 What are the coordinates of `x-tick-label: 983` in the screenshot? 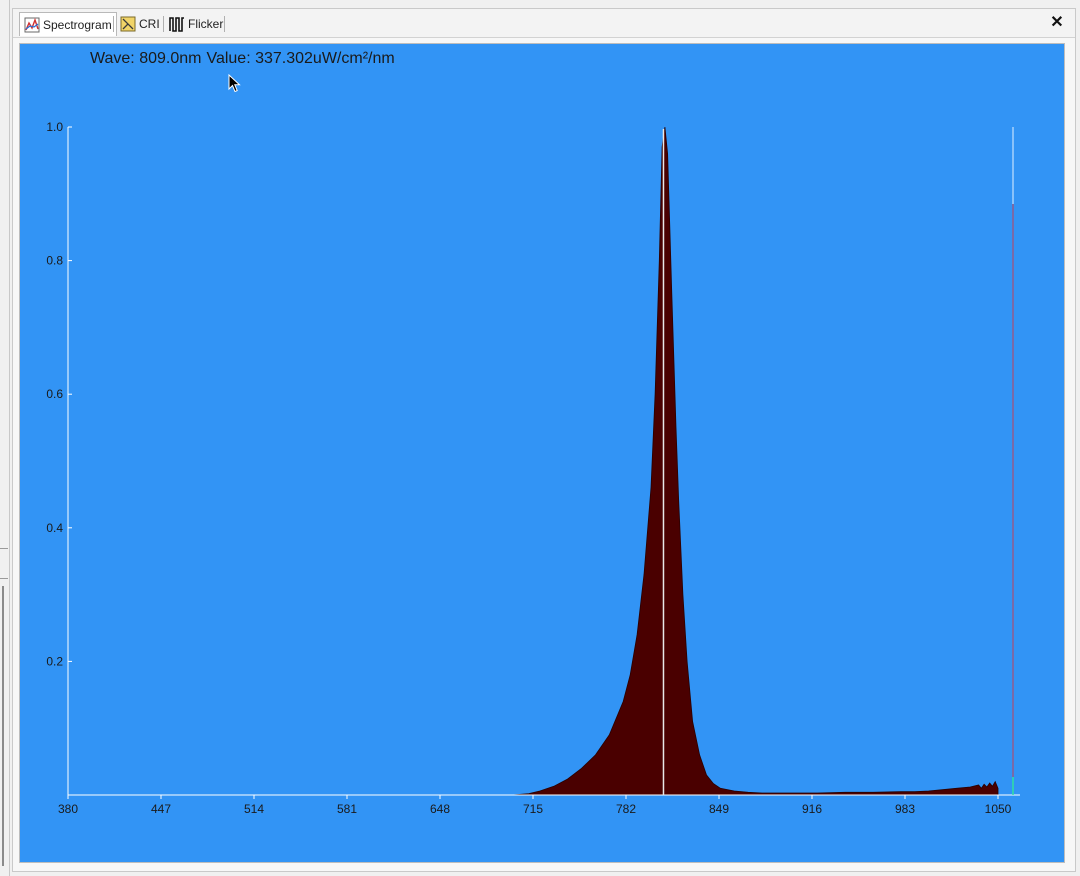 It's located at (905, 809).